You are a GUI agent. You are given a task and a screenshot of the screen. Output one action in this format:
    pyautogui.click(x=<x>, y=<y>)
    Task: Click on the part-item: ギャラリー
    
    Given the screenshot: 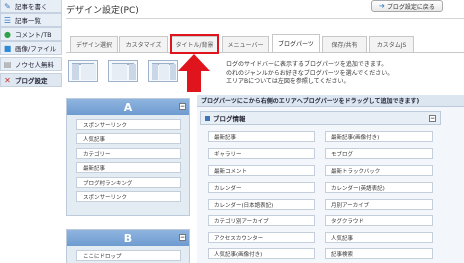 What is the action you would take?
    pyautogui.click(x=261, y=153)
    